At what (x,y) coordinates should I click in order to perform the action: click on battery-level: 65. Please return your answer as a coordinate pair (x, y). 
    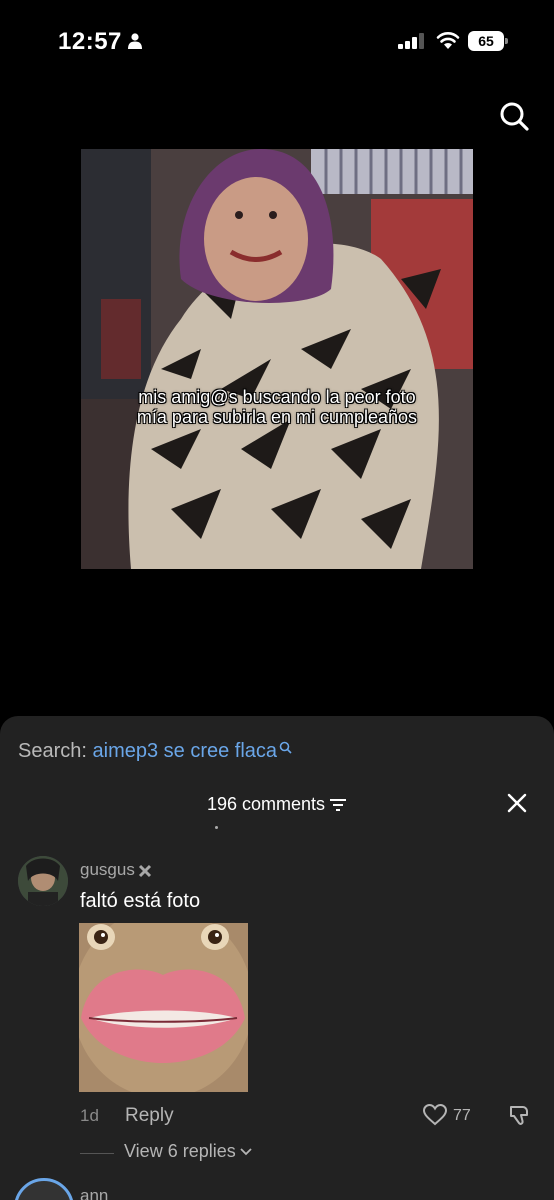
    Looking at the image, I should click on (486, 41).